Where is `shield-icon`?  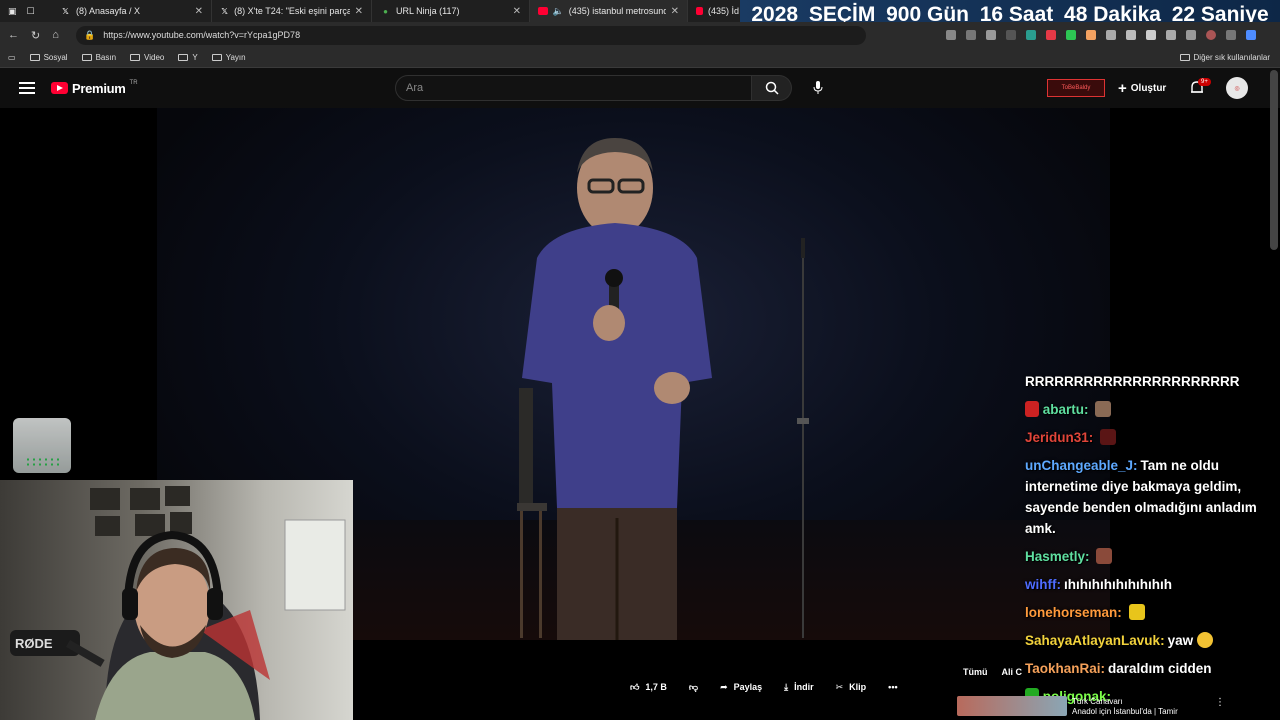
shield-icon is located at coordinates (1191, 35).